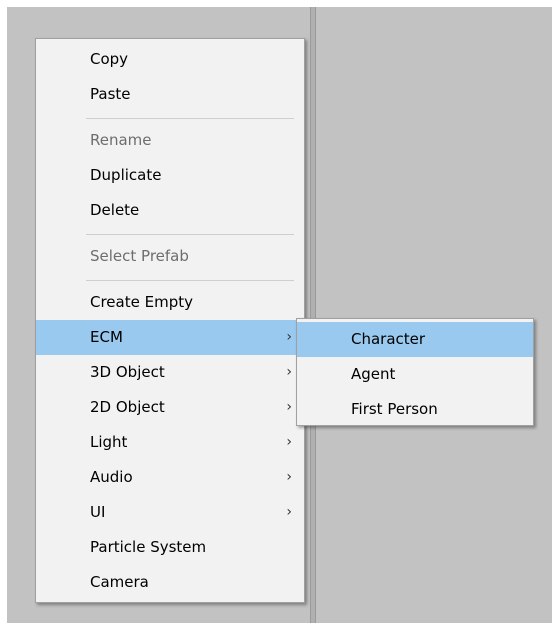  I want to click on submenu-item-character: Character, so click(415, 339).